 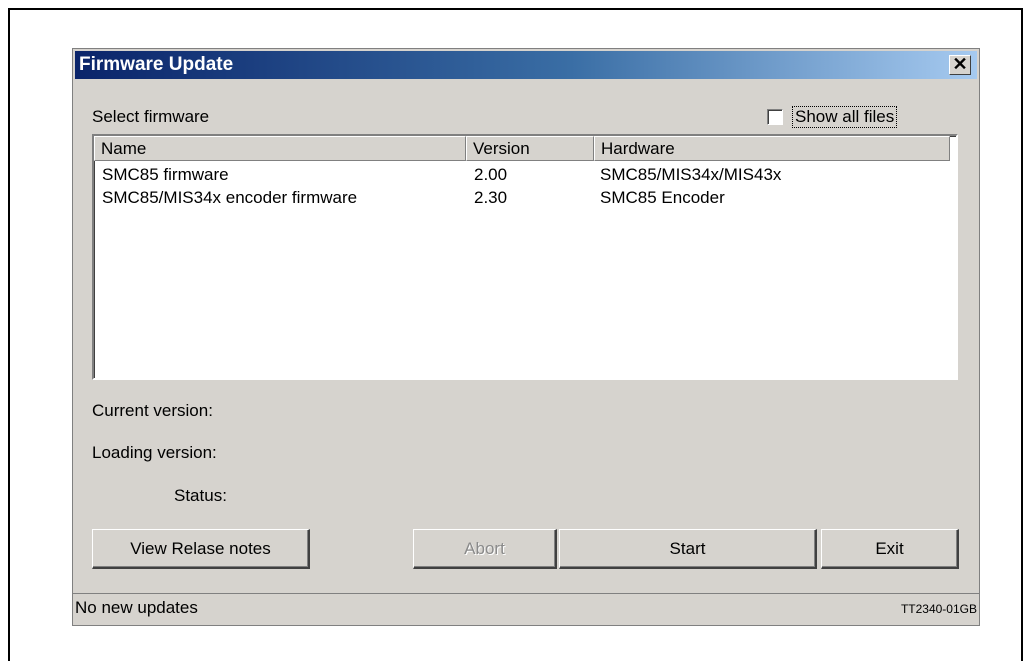 I want to click on list-item: SMC85 firmware 2.00 SMC85/MIS34x/MIS43x, so click(x=525, y=175).